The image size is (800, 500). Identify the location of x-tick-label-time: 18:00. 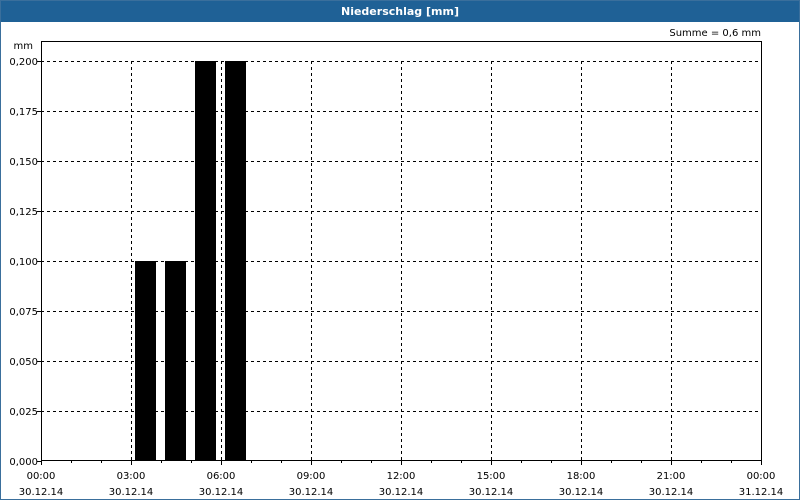
(581, 476).